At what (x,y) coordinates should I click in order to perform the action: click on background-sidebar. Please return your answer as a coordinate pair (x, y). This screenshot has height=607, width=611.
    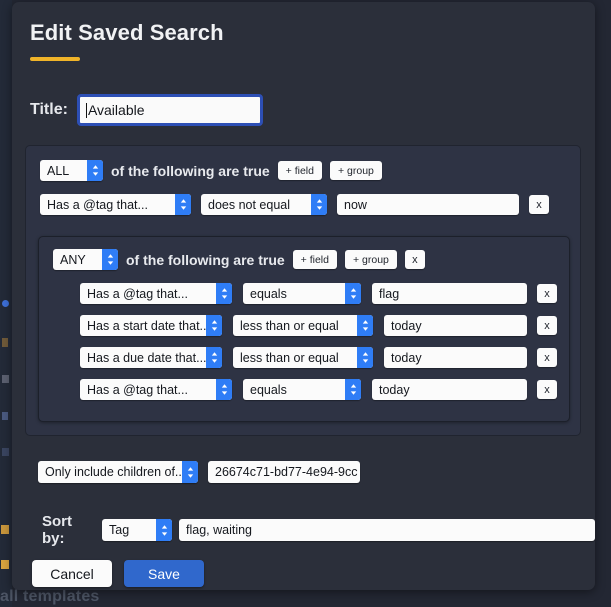
    Looking at the image, I should click on (6, 303).